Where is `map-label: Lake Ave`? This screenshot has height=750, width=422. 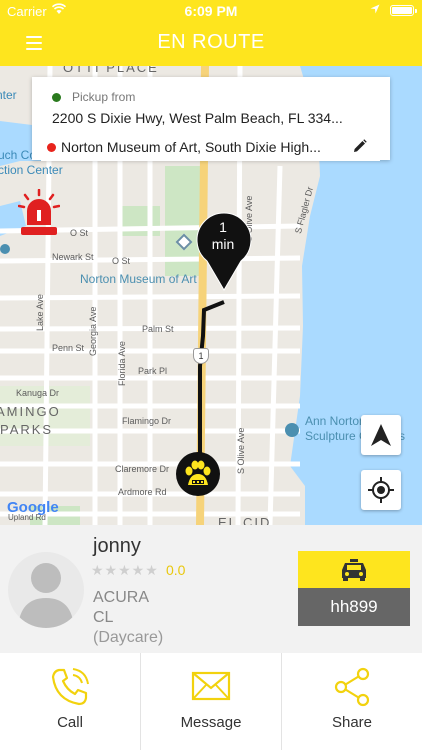
map-label: Lake Ave is located at coordinates (40, 312).